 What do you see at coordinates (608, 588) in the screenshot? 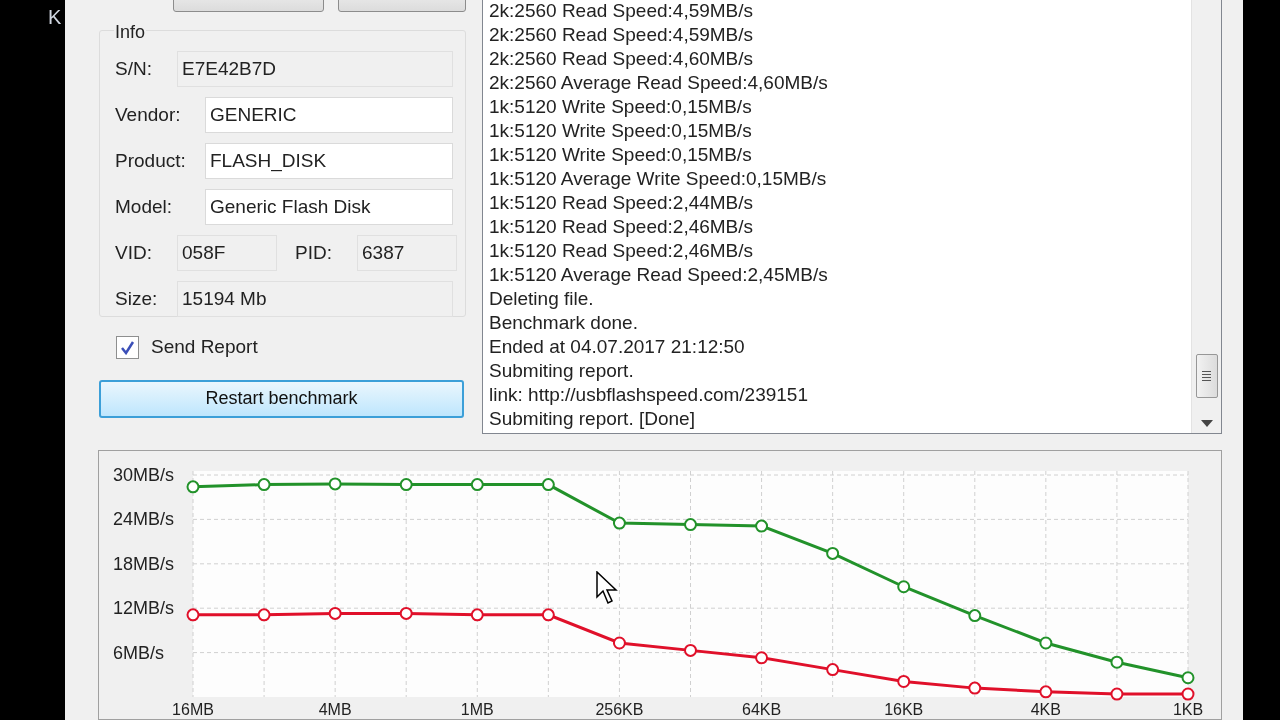
I see `mouse-pointer-icon` at bounding box center [608, 588].